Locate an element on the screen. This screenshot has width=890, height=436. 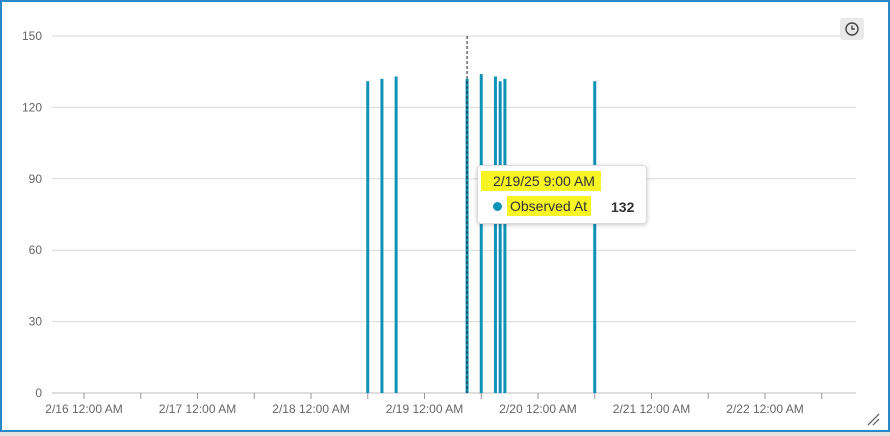
x-tick-label: 2/17 12:00 AM is located at coordinates (197, 409).